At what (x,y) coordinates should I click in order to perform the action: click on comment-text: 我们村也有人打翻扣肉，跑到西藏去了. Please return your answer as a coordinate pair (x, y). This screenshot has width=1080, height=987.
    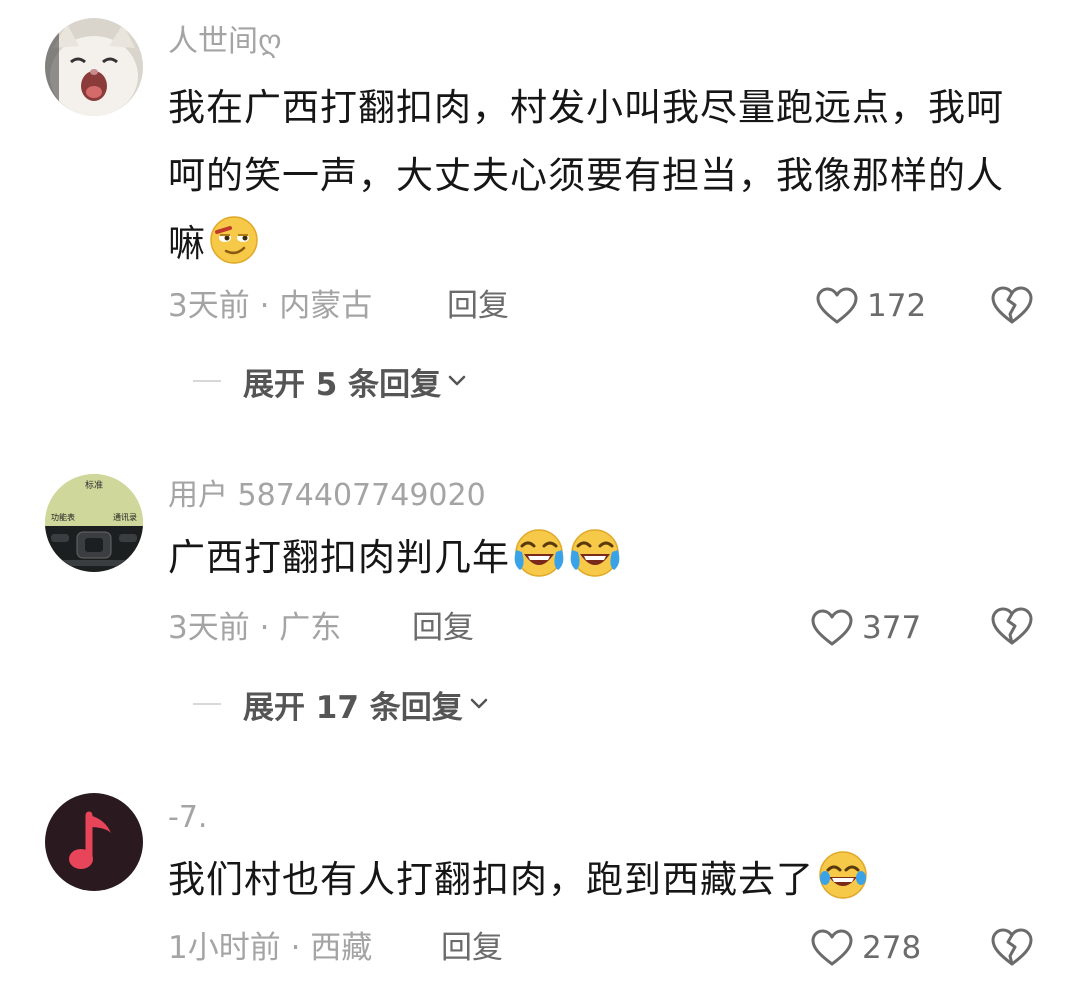
    Looking at the image, I should click on (603, 885).